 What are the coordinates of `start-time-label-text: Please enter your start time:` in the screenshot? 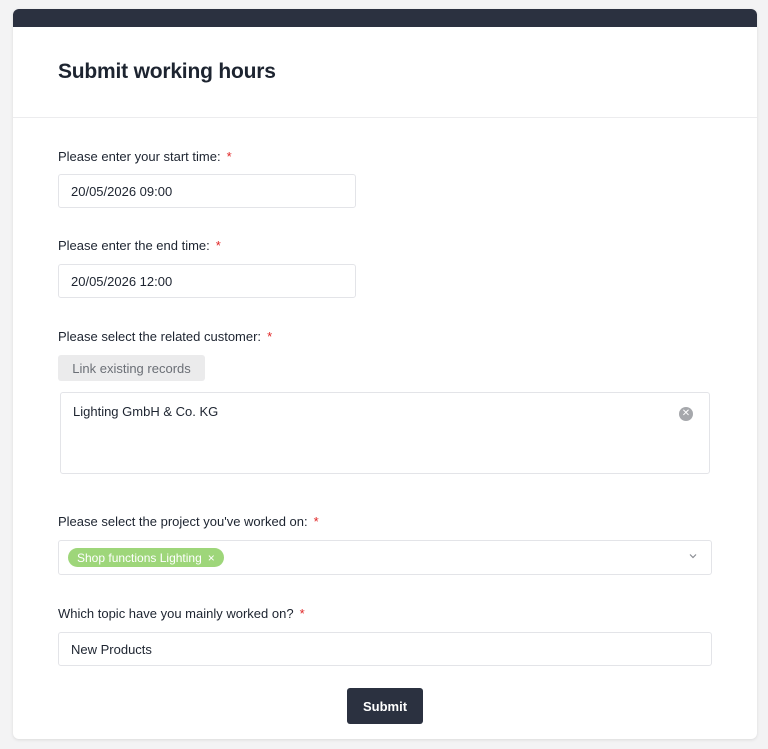 It's located at (139, 156).